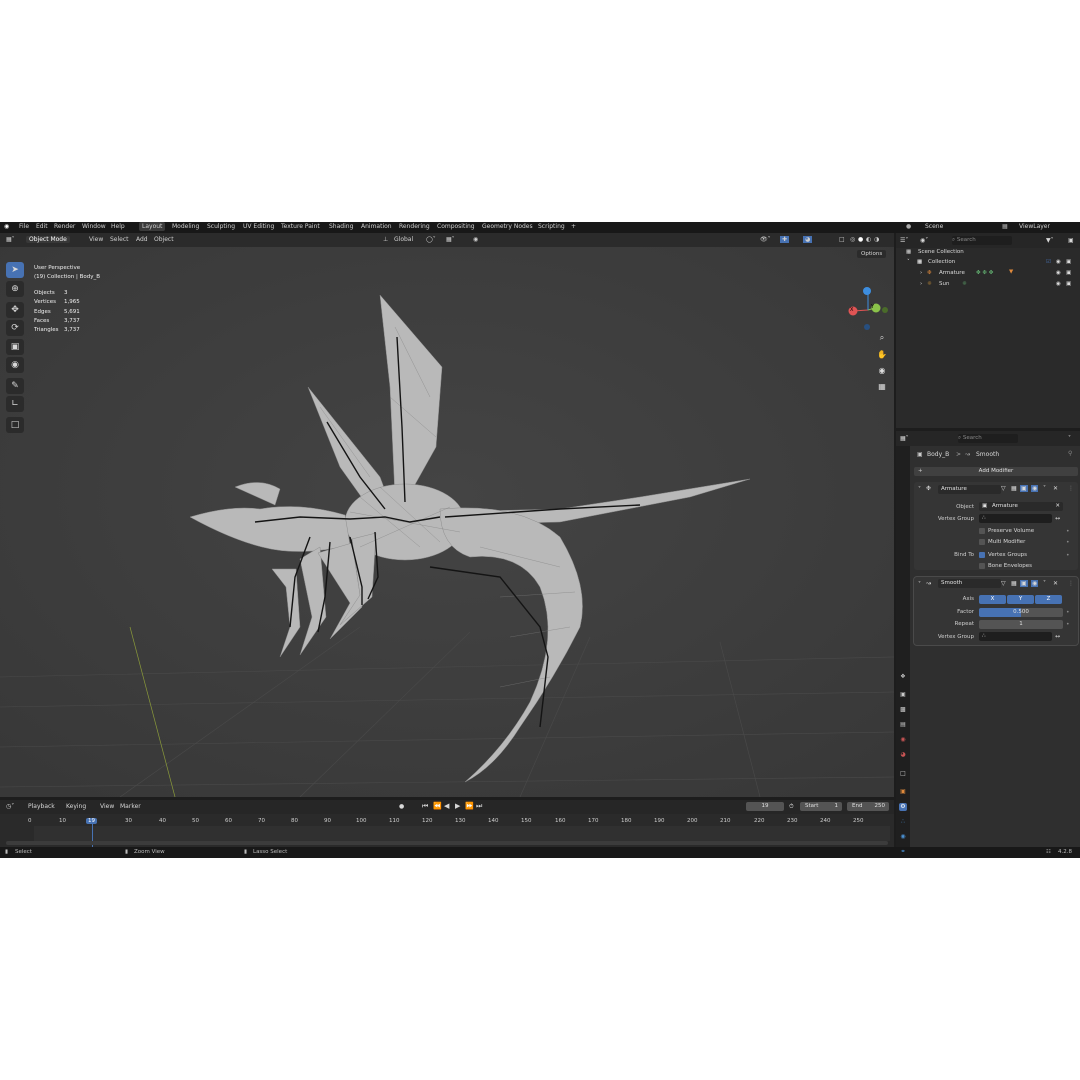  What do you see at coordinates (903, 725) in the screenshot?
I see `view-layer-tab-icon: ▤` at bounding box center [903, 725].